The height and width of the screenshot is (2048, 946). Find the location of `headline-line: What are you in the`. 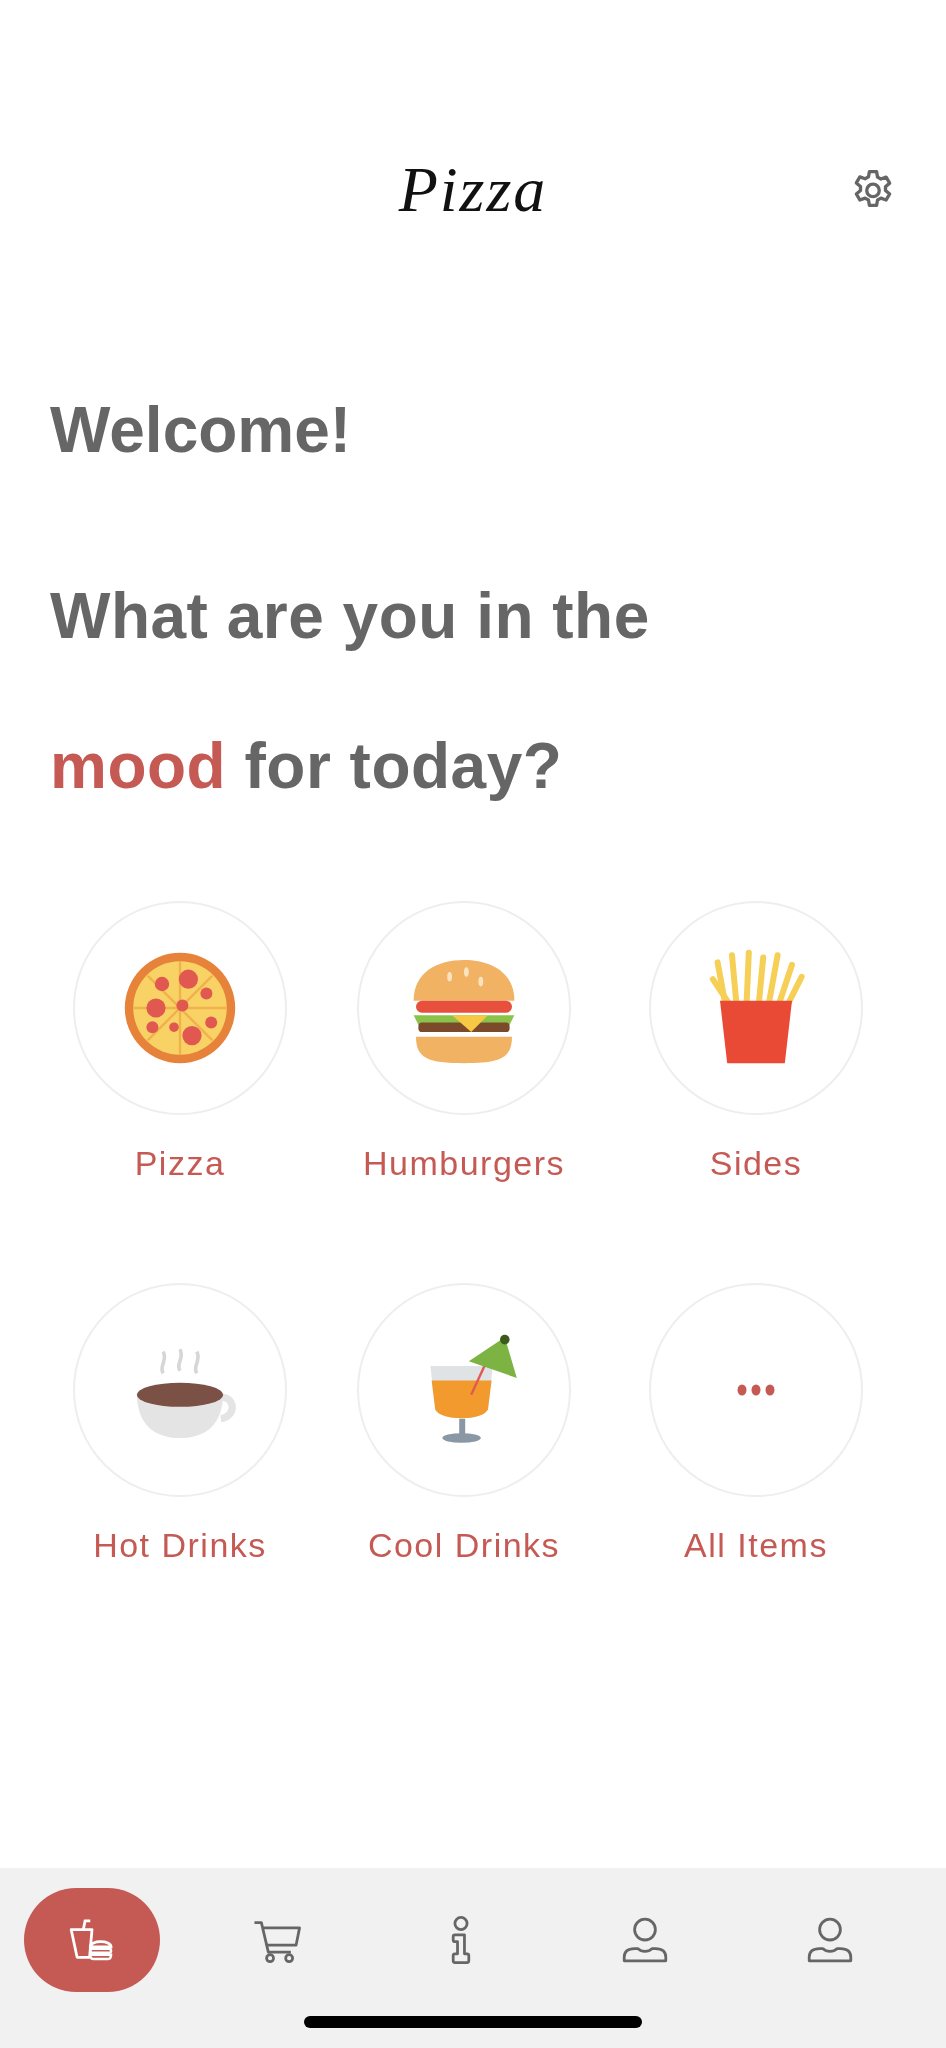

headline-line: What are you in the is located at coordinates (350, 616).